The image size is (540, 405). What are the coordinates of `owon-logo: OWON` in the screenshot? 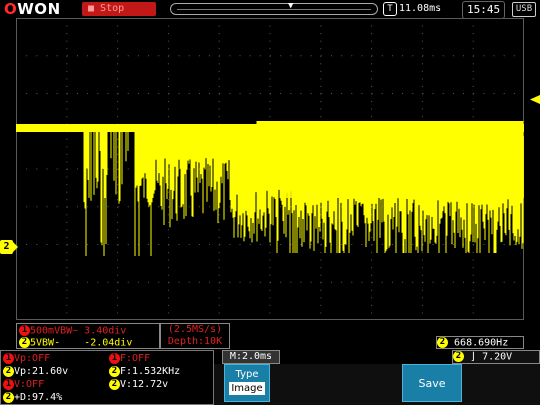 It's located at (32, 9).